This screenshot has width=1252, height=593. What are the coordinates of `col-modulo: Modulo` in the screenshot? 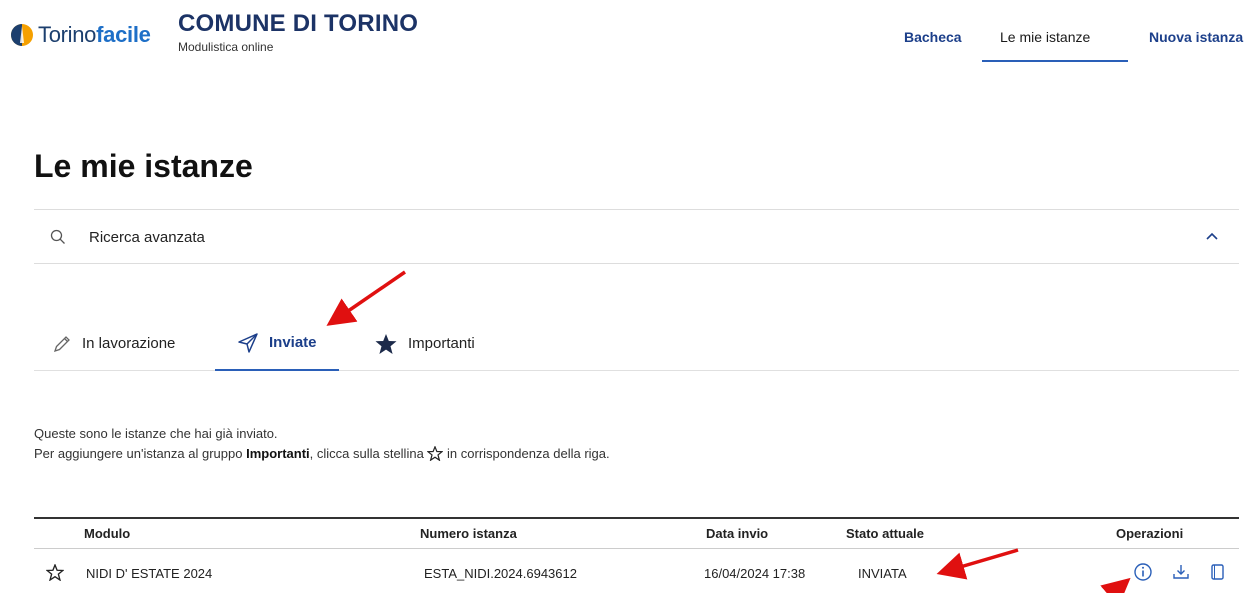 It's located at (107, 533).